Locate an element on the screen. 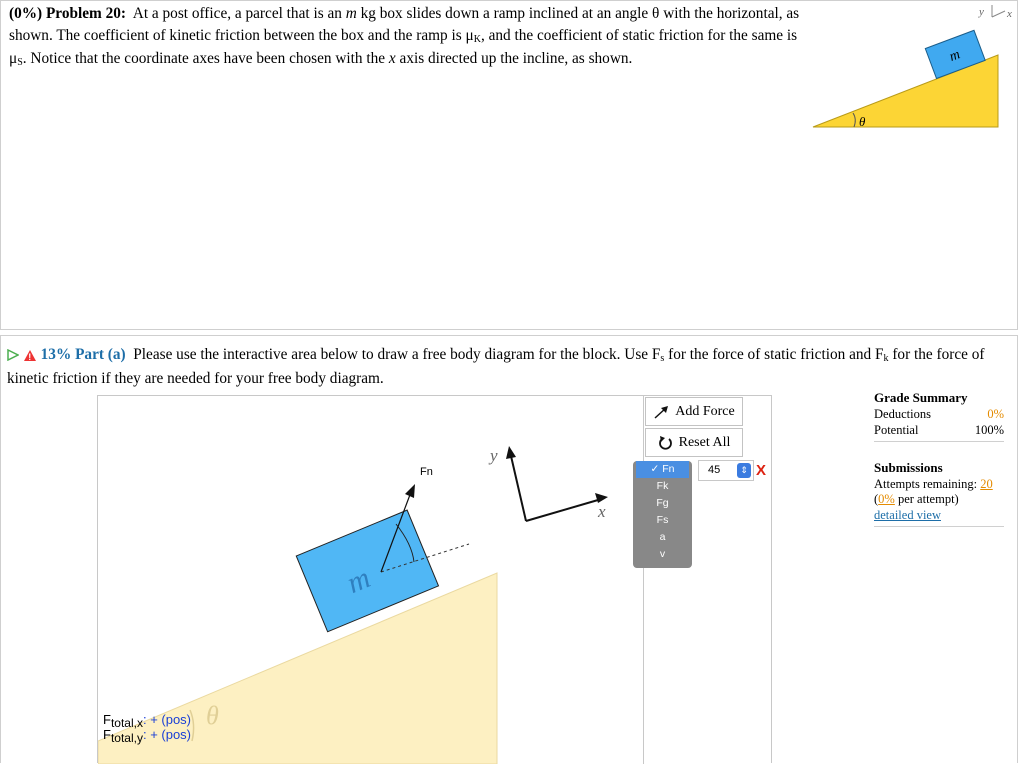 The image size is (1024, 764). fn-force-label: Fn is located at coordinates (426, 472).